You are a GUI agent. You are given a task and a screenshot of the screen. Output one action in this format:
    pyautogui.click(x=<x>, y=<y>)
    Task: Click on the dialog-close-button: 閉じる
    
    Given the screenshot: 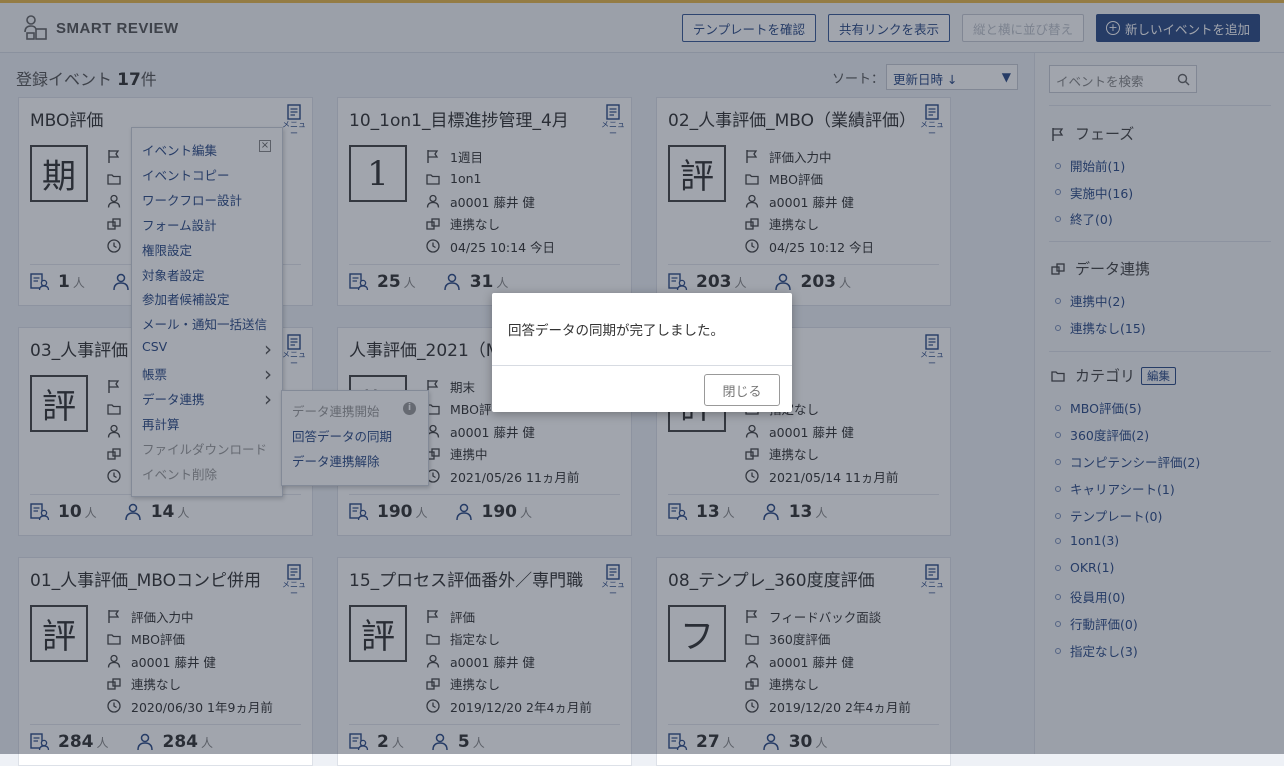 What is the action you would take?
    pyautogui.click(x=742, y=390)
    